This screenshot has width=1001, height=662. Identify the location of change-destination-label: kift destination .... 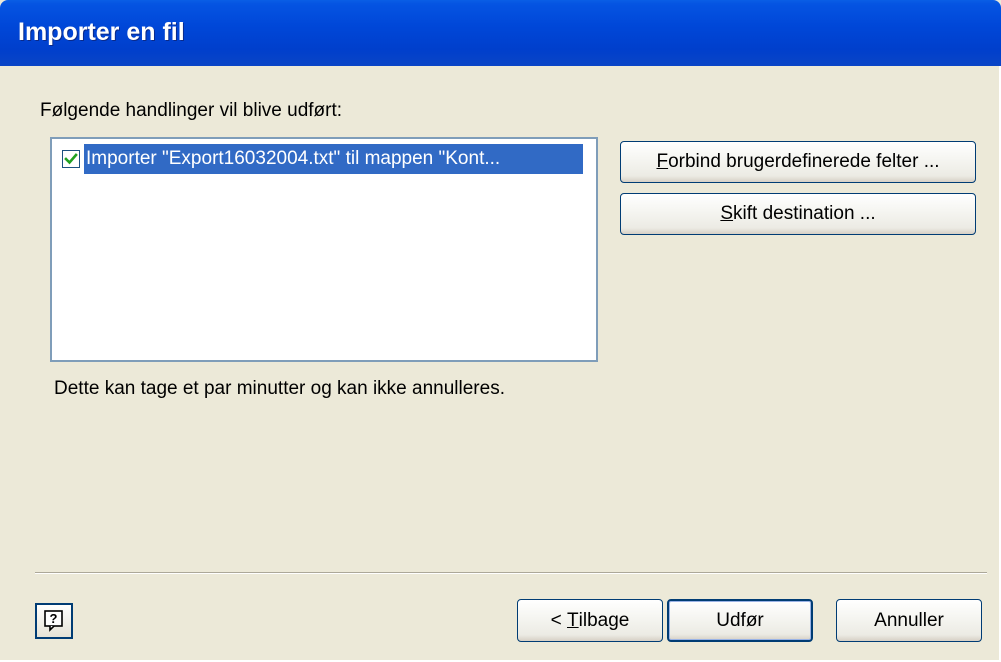
(804, 213).